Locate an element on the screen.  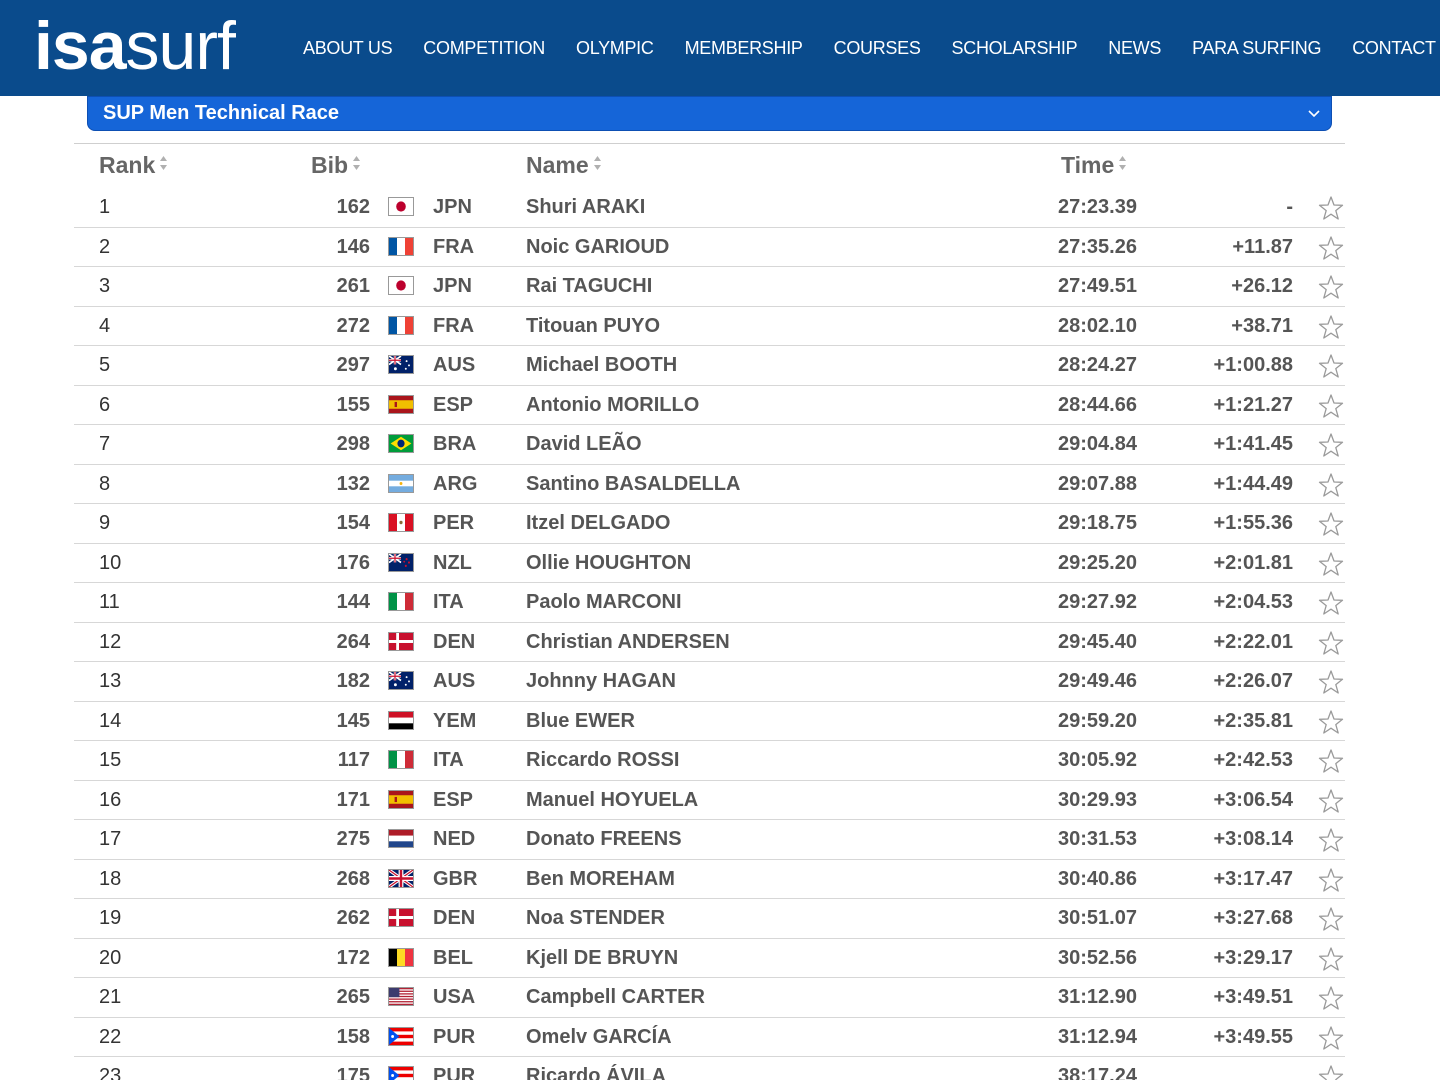
nation-cell: AUS is located at coordinates (454, 681).